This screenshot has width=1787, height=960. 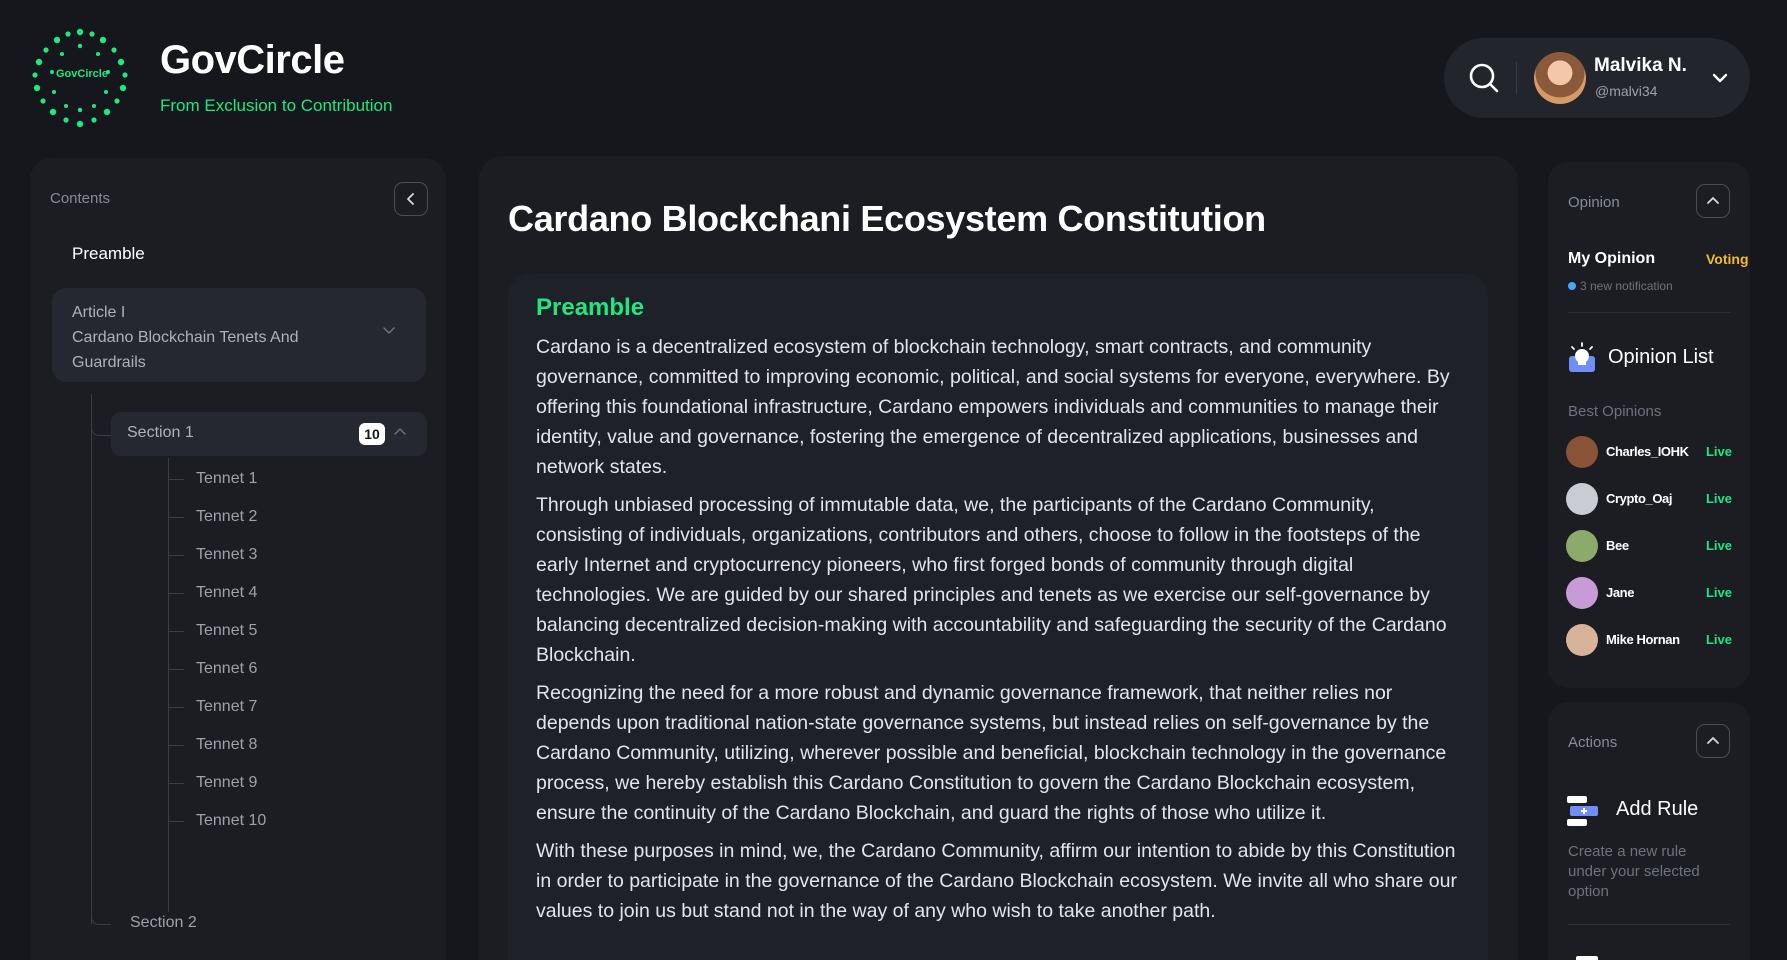 What do you see at coordinates (1643, 639) in the screenshot?
I see `opinion-author: Mike Hornan` at bounding box center [1643, 639].